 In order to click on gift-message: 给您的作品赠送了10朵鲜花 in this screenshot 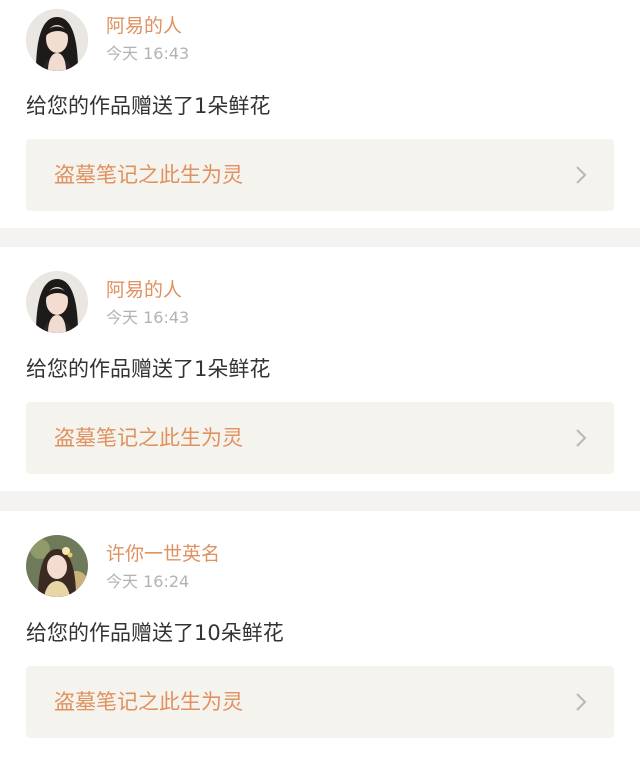, I will do `click(155, 633)`.